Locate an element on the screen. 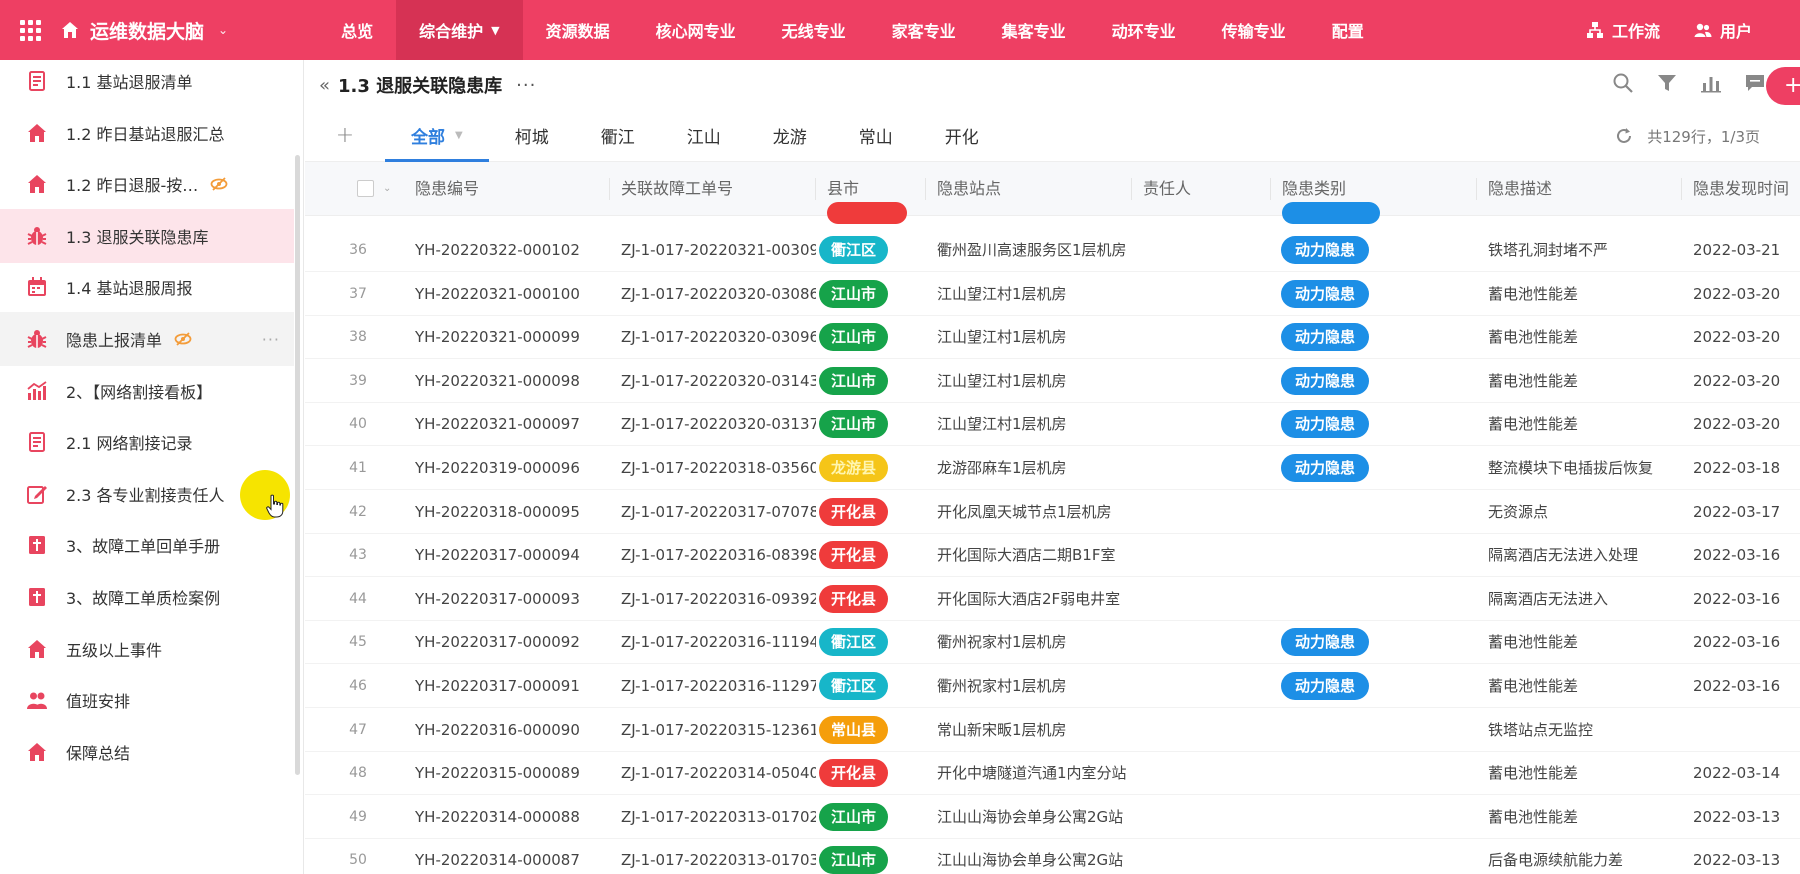 The image size is (1800, 874). filter-tab: 开化 is located at coordinates (962, 136).